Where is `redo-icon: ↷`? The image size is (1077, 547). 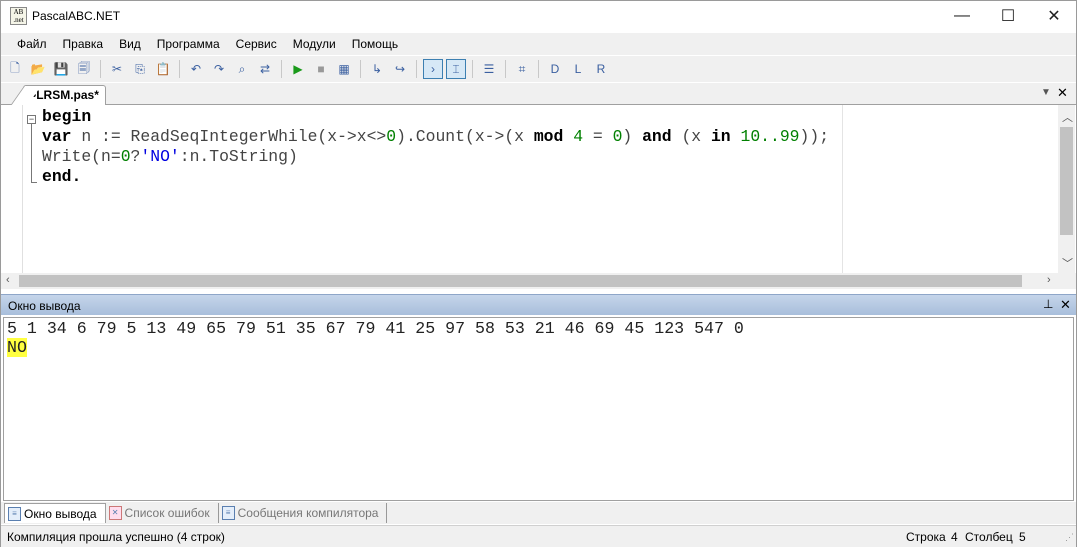 redo-icon: ↷ is located at coordinates (219, 69).